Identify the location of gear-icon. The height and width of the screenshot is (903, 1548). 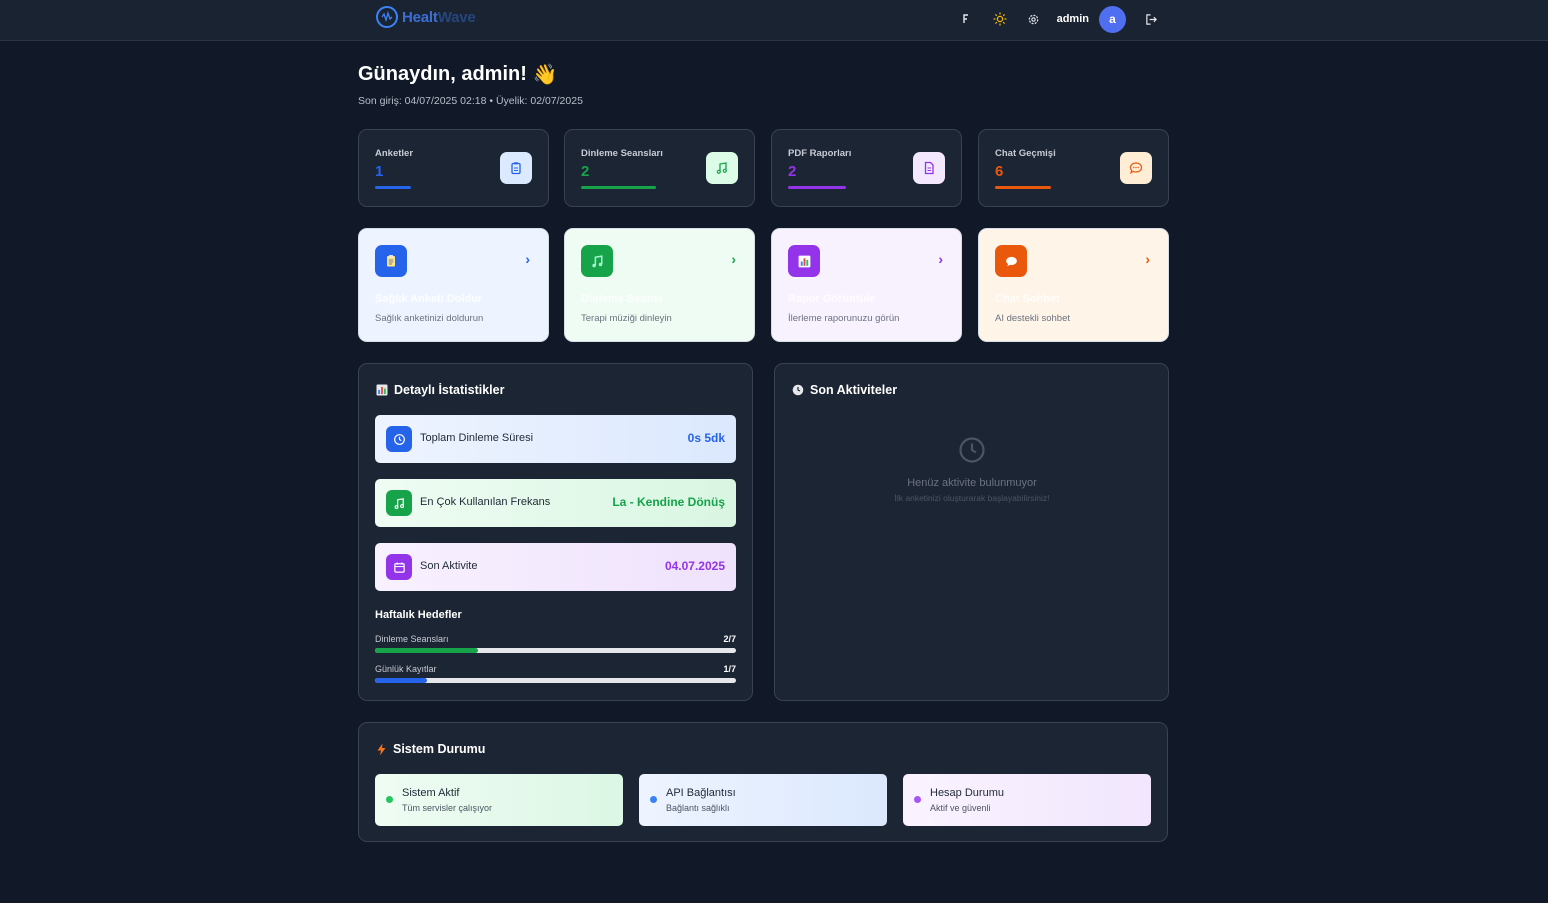
(1034, 19).